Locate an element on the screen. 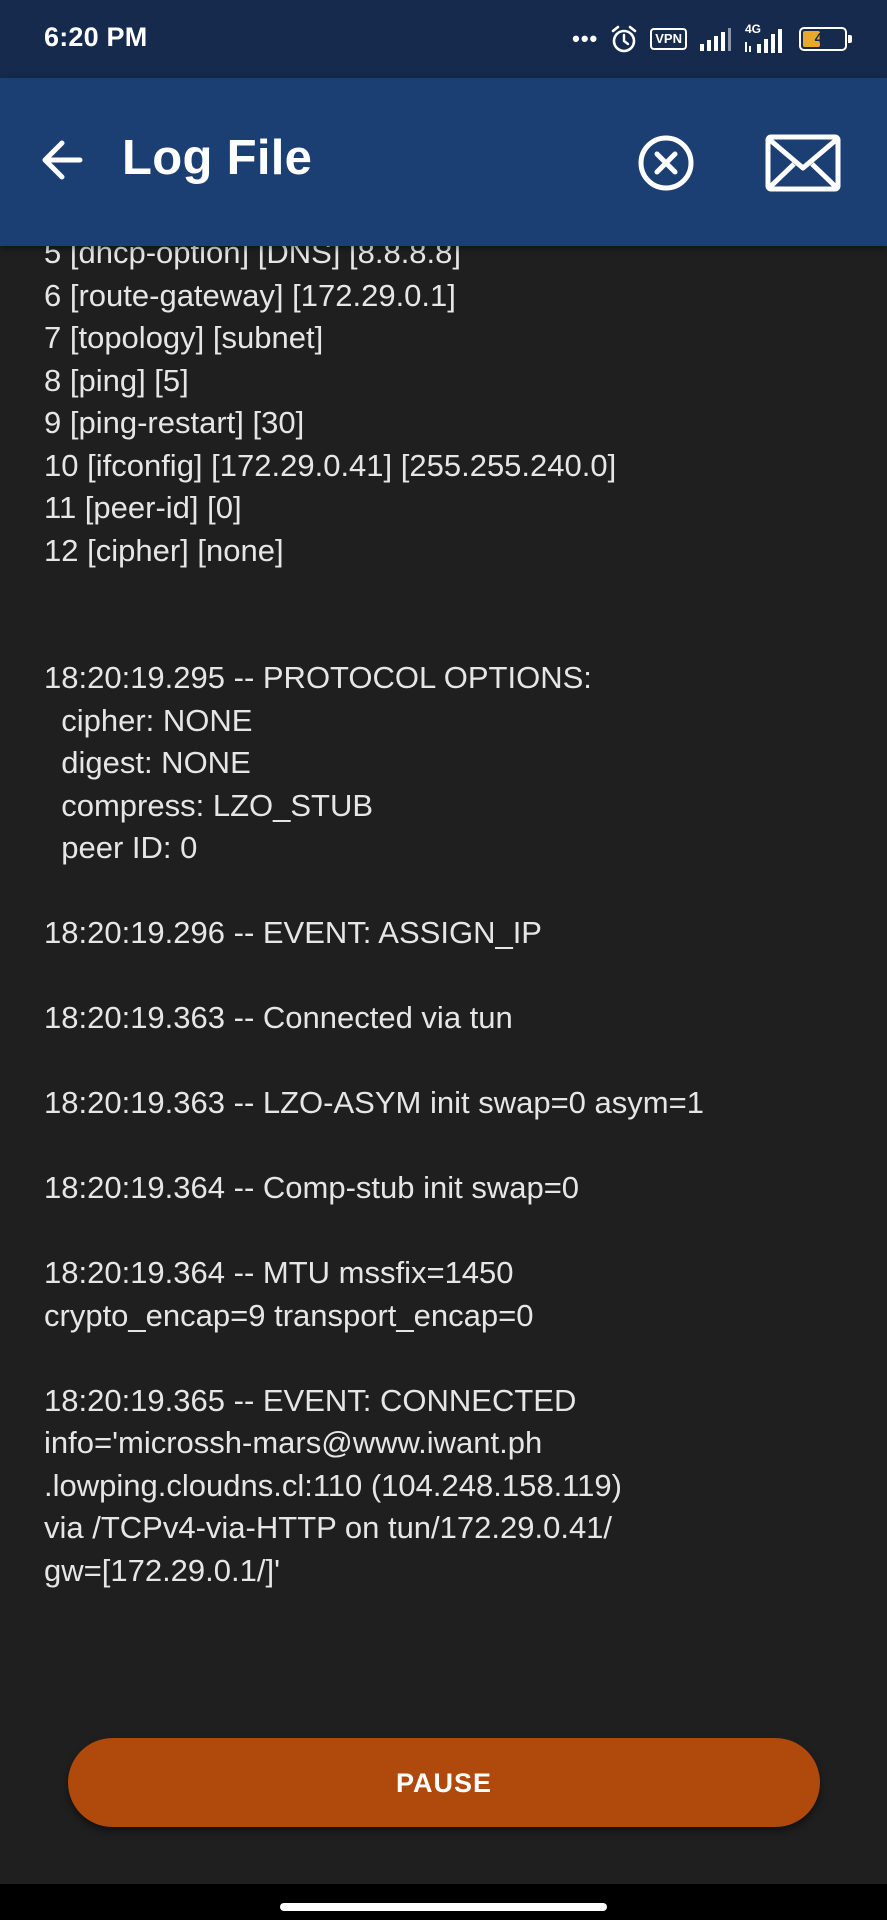  wifi-signal-icon is located at coordinates (715, 39).